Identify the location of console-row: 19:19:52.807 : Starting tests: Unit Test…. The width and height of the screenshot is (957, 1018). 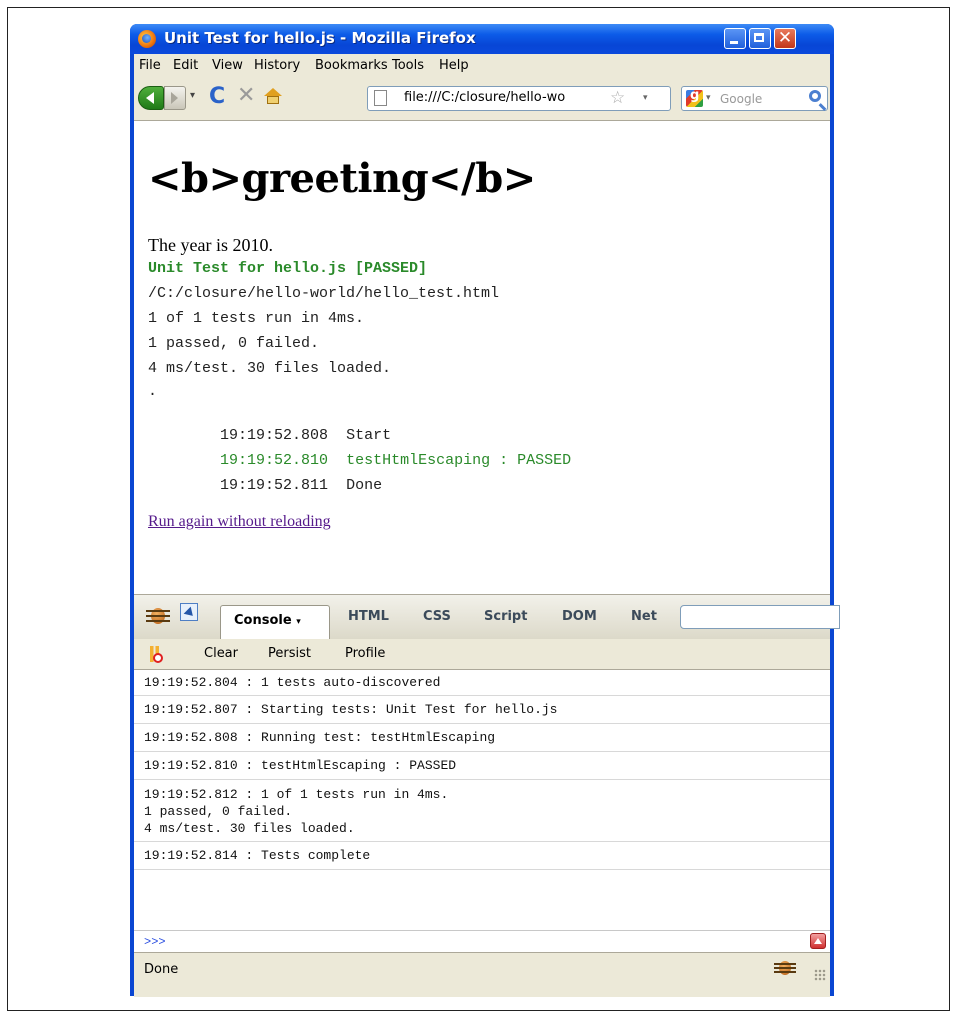
(482, 710).